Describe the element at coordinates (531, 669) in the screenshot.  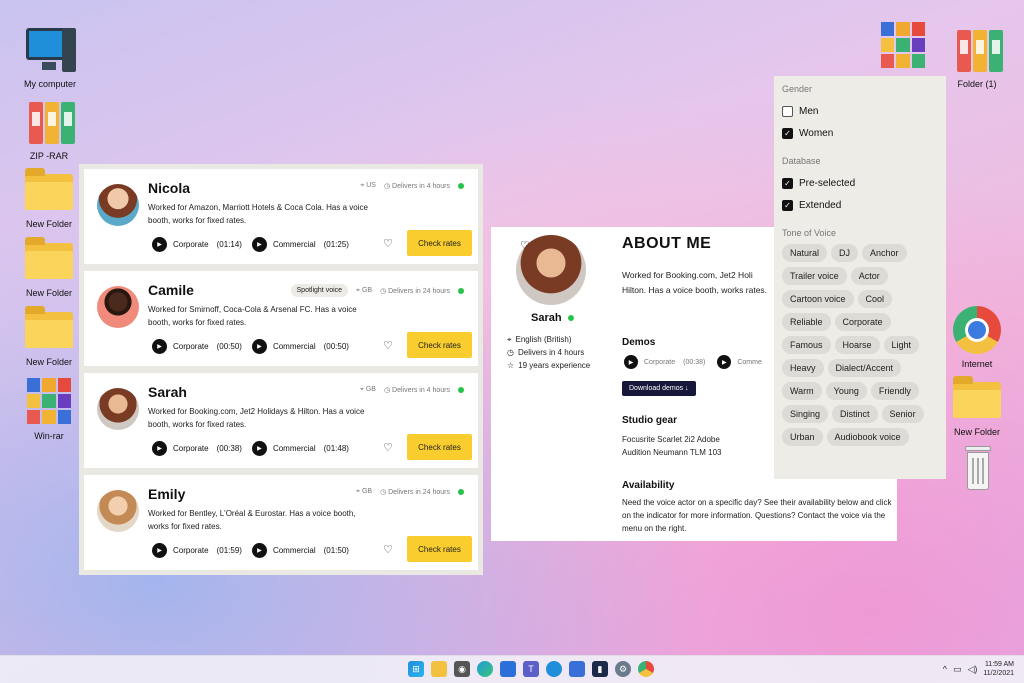
I see `teams-icon: T` at that location.